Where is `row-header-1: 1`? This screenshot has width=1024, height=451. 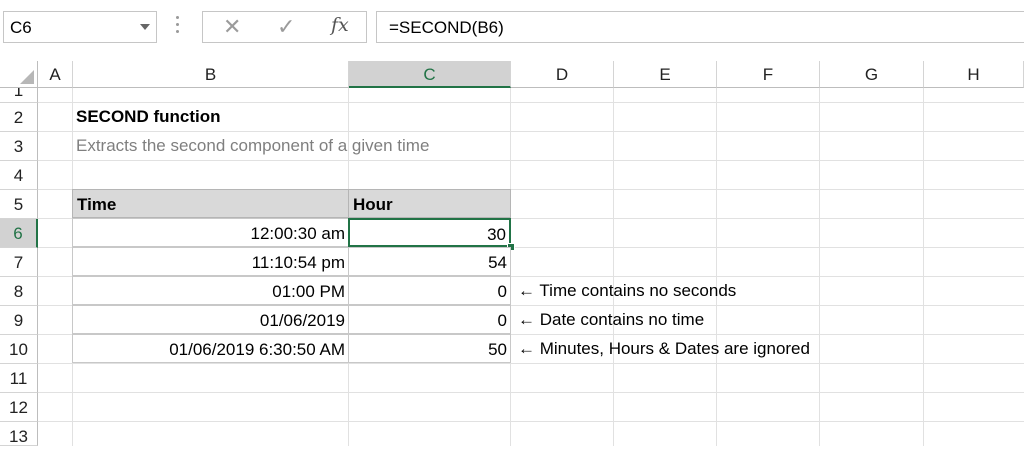
row-header-1: 1 is located at coordinates (19, 95).